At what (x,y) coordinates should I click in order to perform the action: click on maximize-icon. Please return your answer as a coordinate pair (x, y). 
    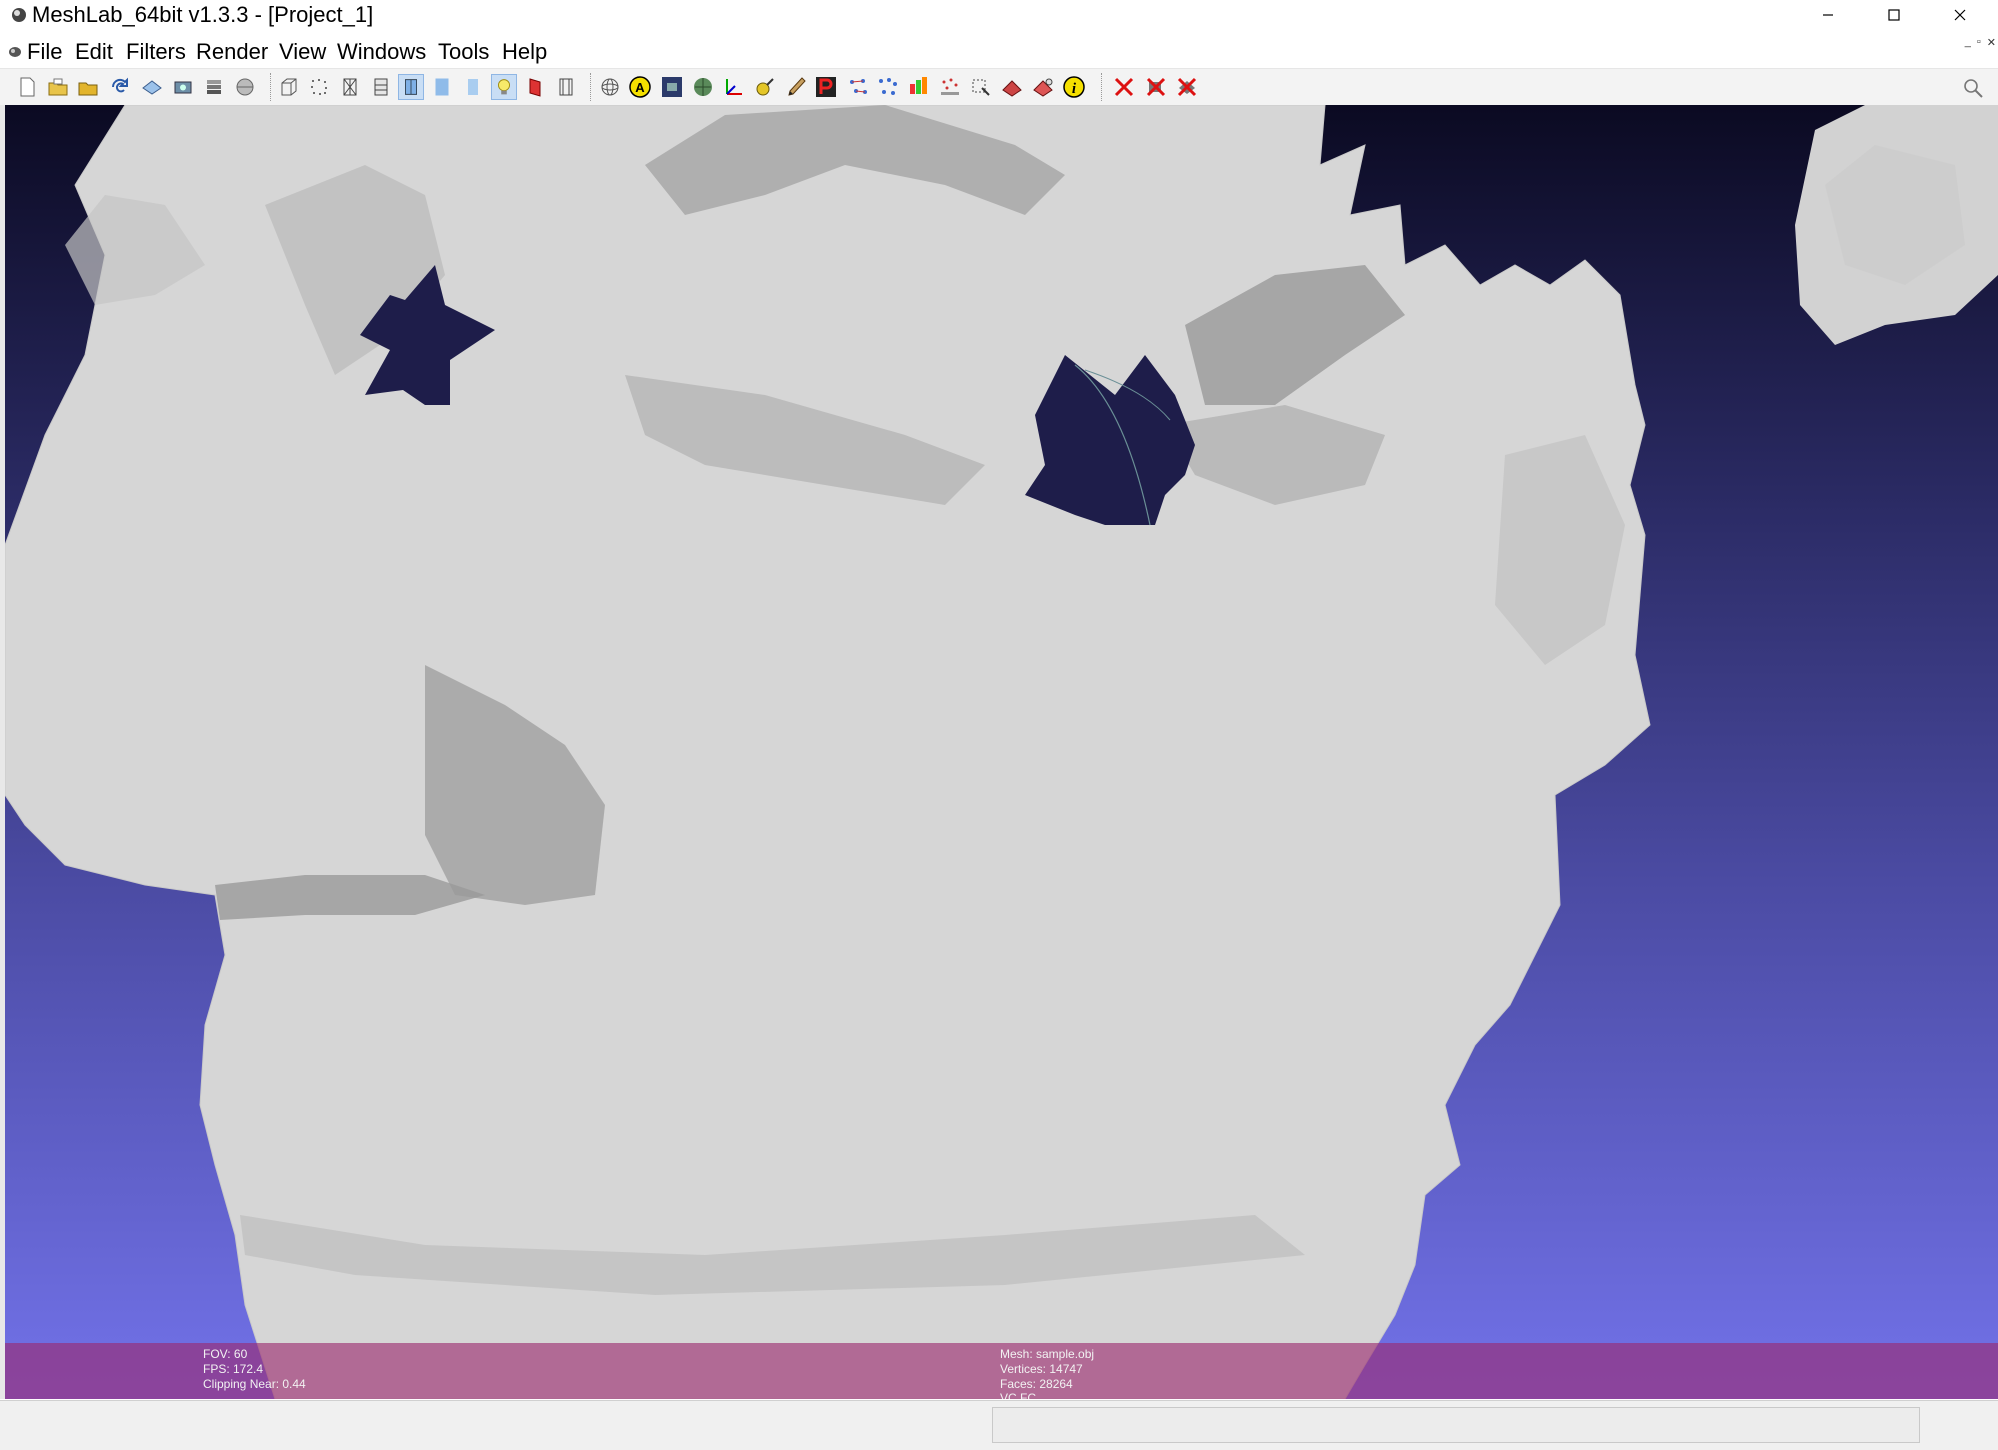
    Looking at the image, I should click on (1894, 15).